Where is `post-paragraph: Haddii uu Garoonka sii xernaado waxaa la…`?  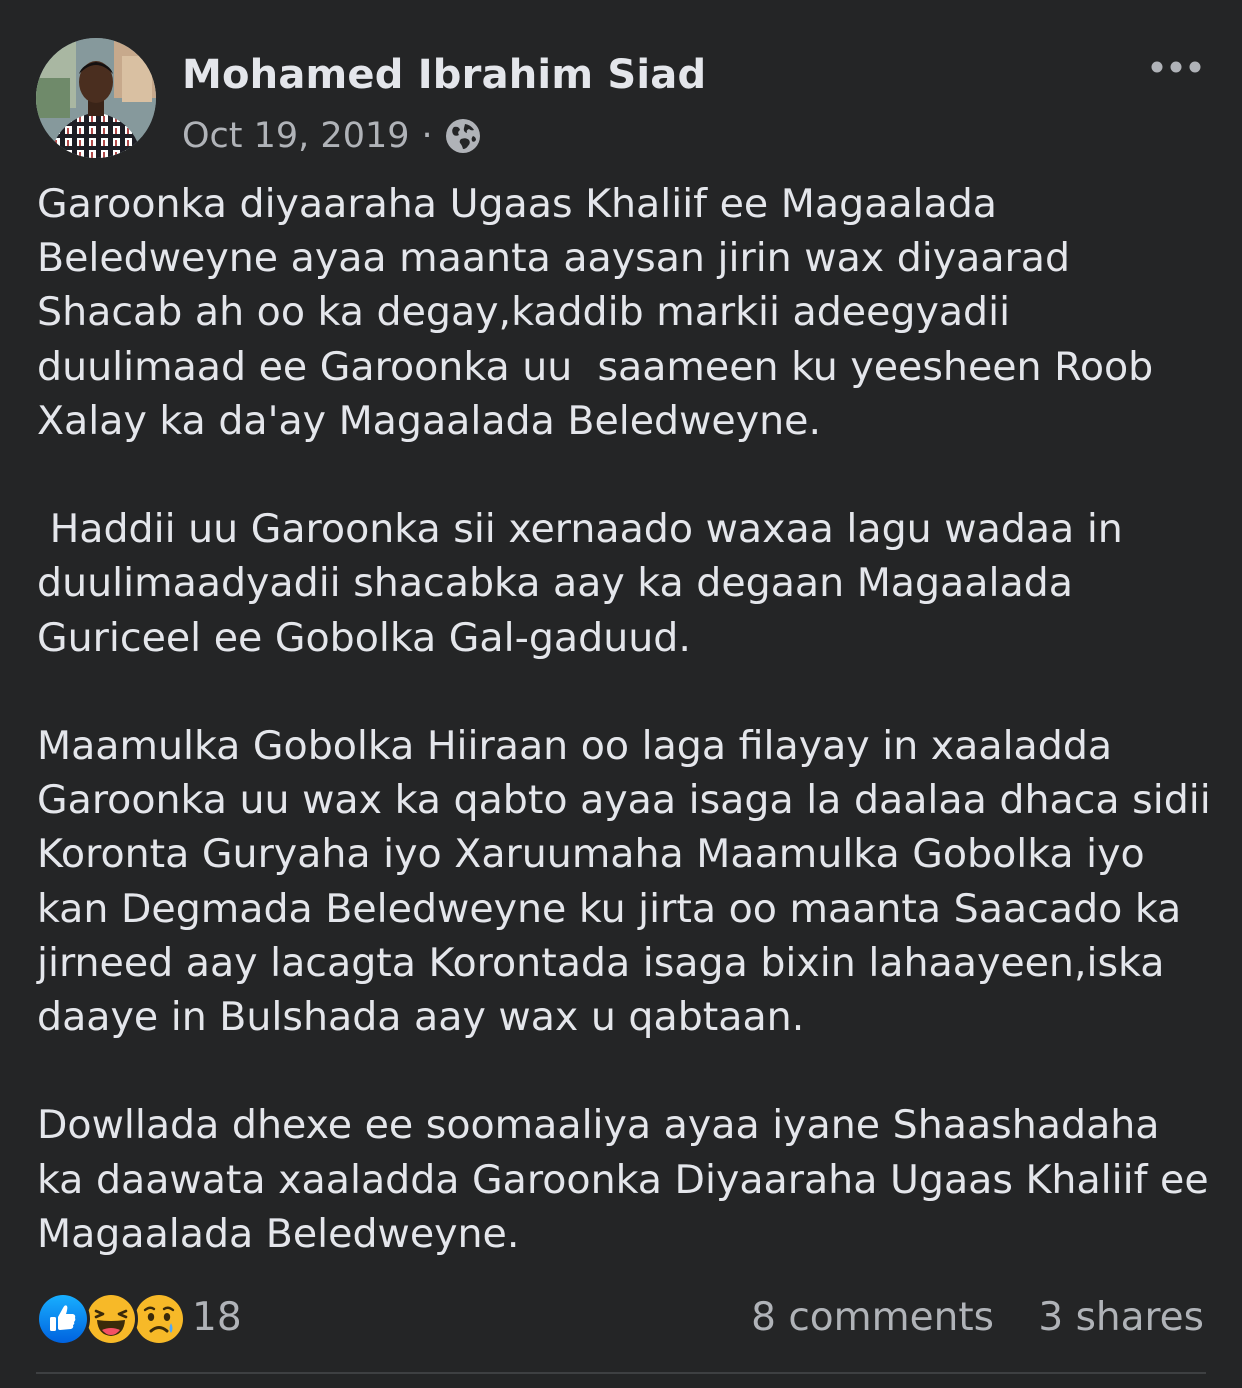
post-paragraph: Haddii uu Garoonka sii xernaado waxaa la… is located at coordinates (586, 583).